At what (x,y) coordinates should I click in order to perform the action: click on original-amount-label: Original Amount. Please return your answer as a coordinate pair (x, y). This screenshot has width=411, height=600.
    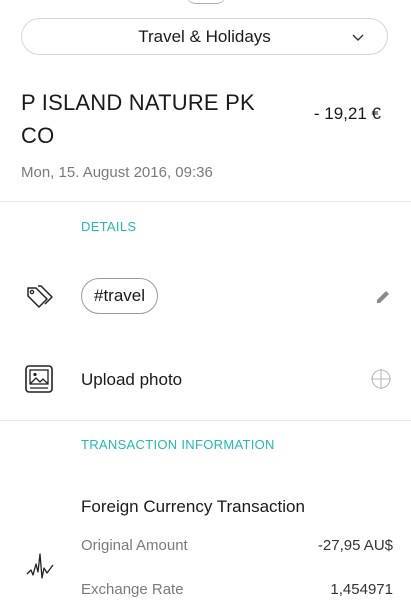
    Looking at the image, I should click on (134, 545).